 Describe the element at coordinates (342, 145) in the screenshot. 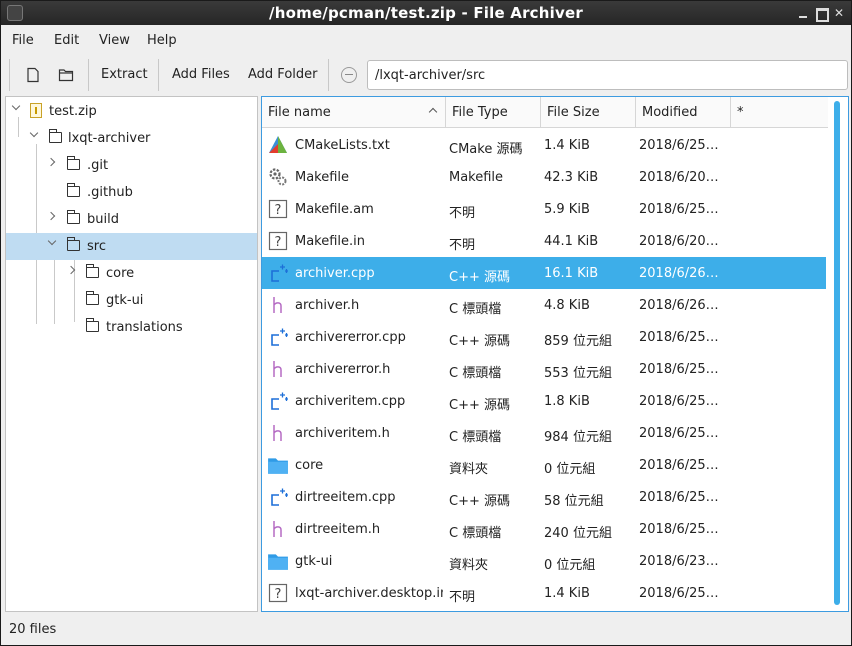

I see `file-name-cell: CMakeLists.txt` at that location.